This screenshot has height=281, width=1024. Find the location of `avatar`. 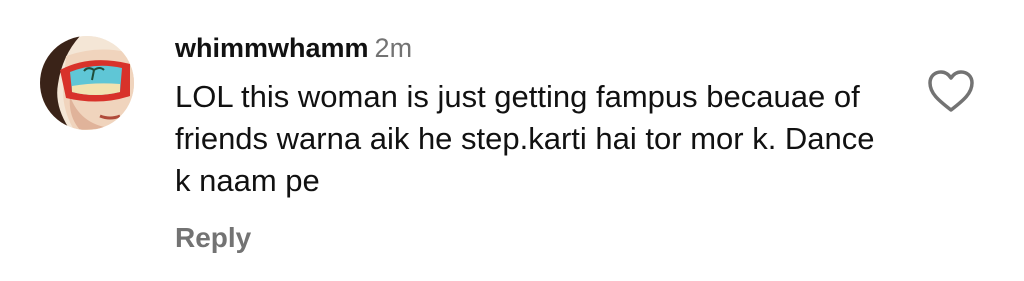

avatar is located at coordinates (87, 83).